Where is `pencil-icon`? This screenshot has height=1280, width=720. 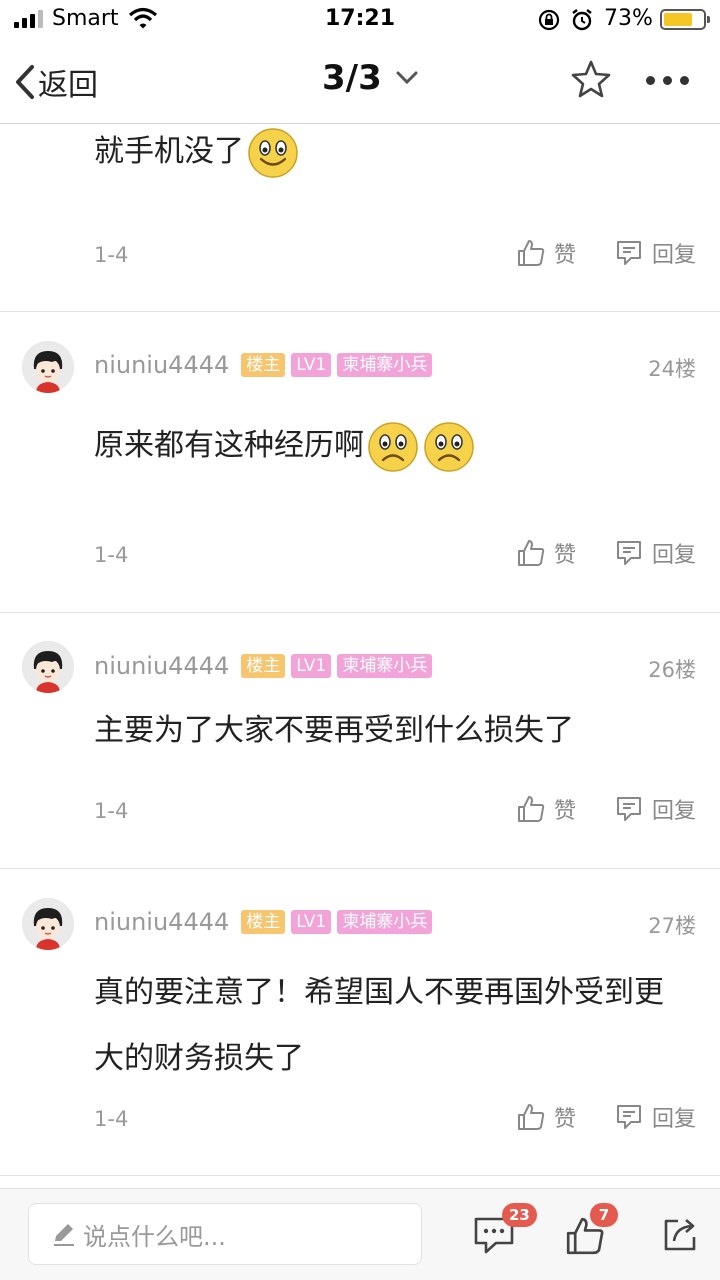
pencil-icon is located at coordinates (64, 1235).